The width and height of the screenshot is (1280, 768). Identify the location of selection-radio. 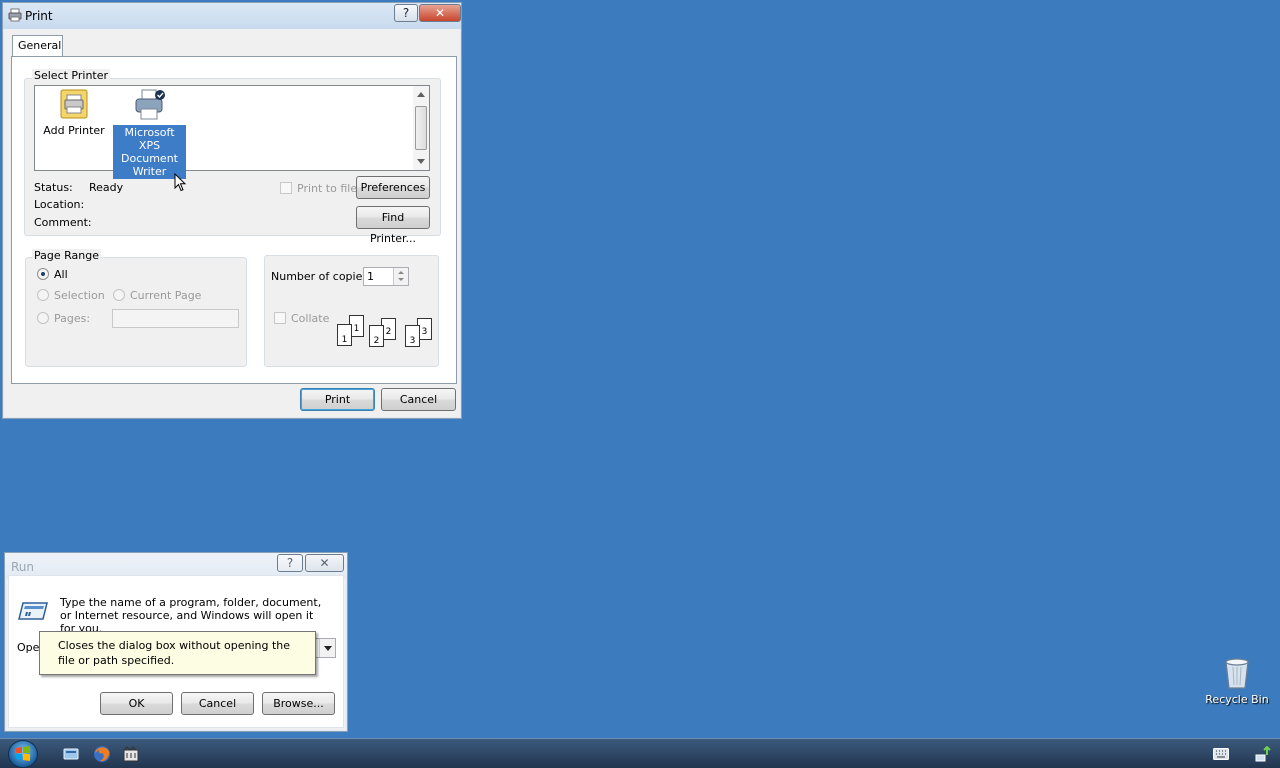
(43, 295).